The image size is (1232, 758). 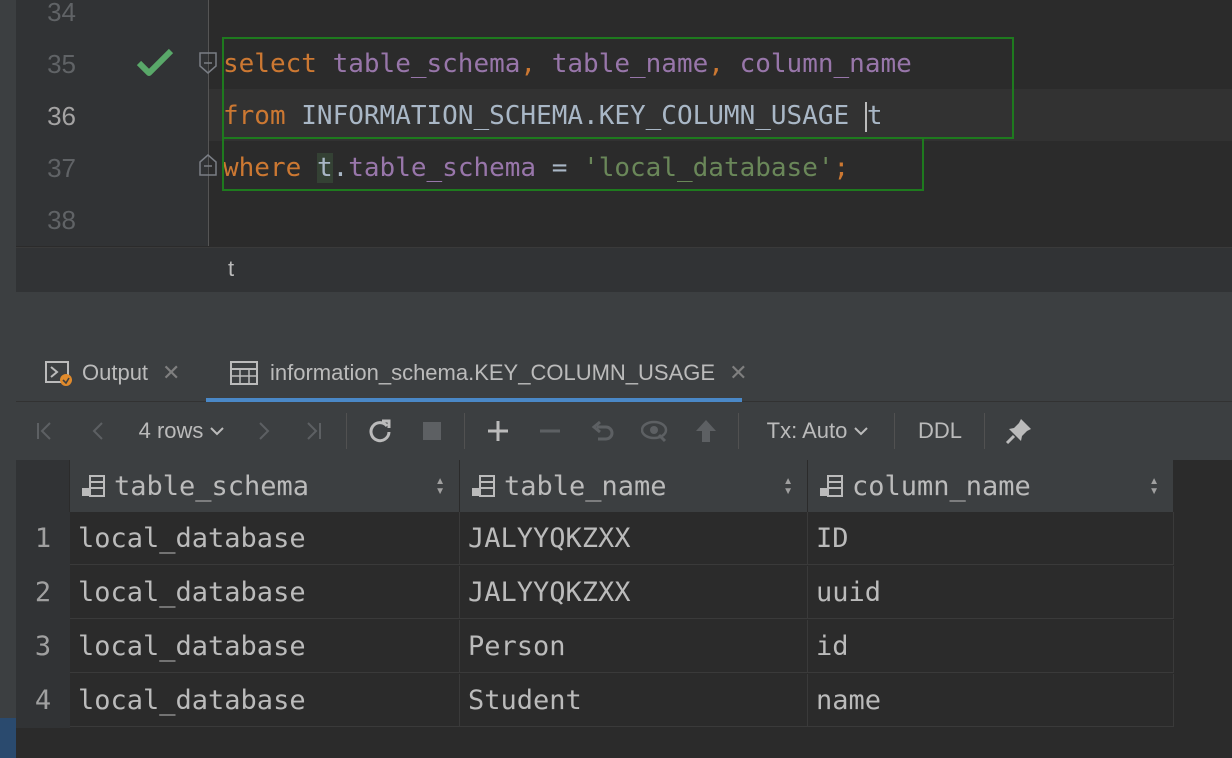 What do you see at coordinates (61, 13) in the screenshot?
I see `line-number: 34` at bounding box center [61, 13].